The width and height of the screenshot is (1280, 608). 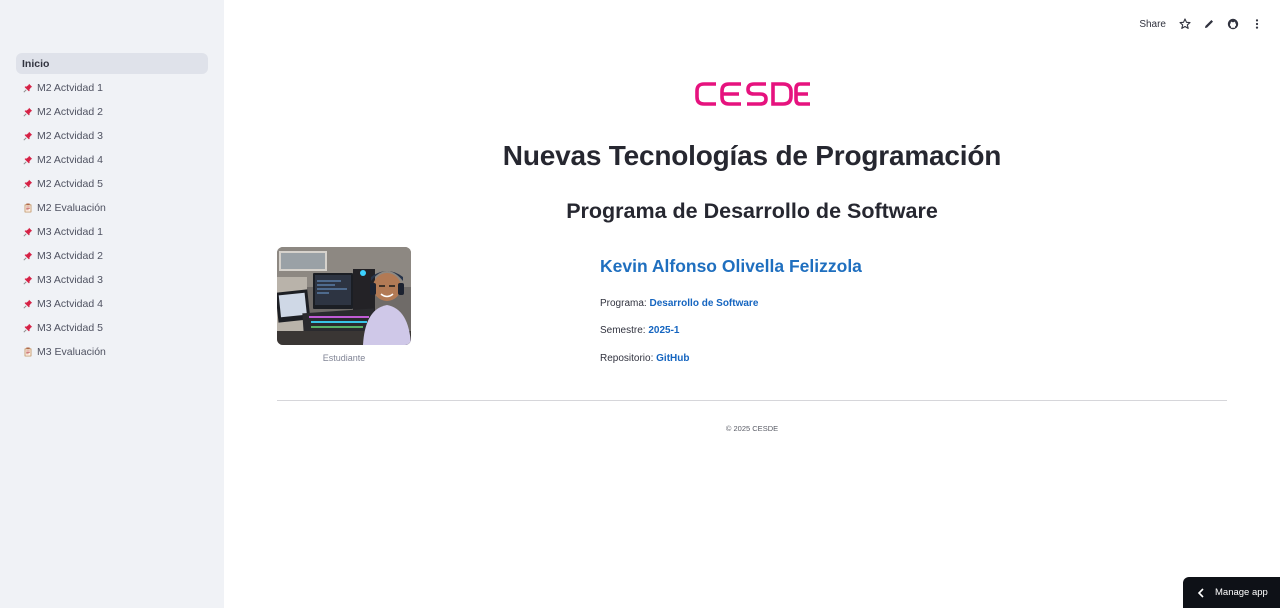 I want to click on student-name: Kevin Alfonso Olivella Felizzola, so click(x=731, y=266).